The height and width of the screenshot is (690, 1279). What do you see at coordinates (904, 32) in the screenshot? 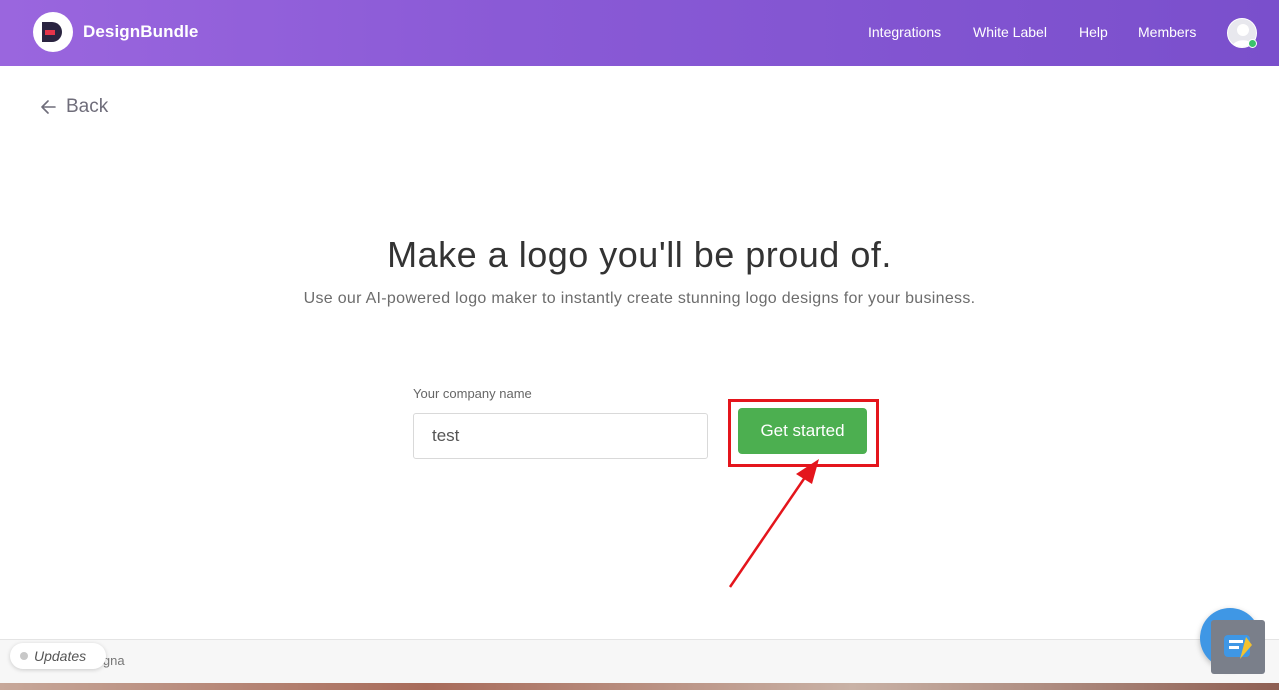
I see `nav-integrations: Integrations` at bounding box center [904, 32].